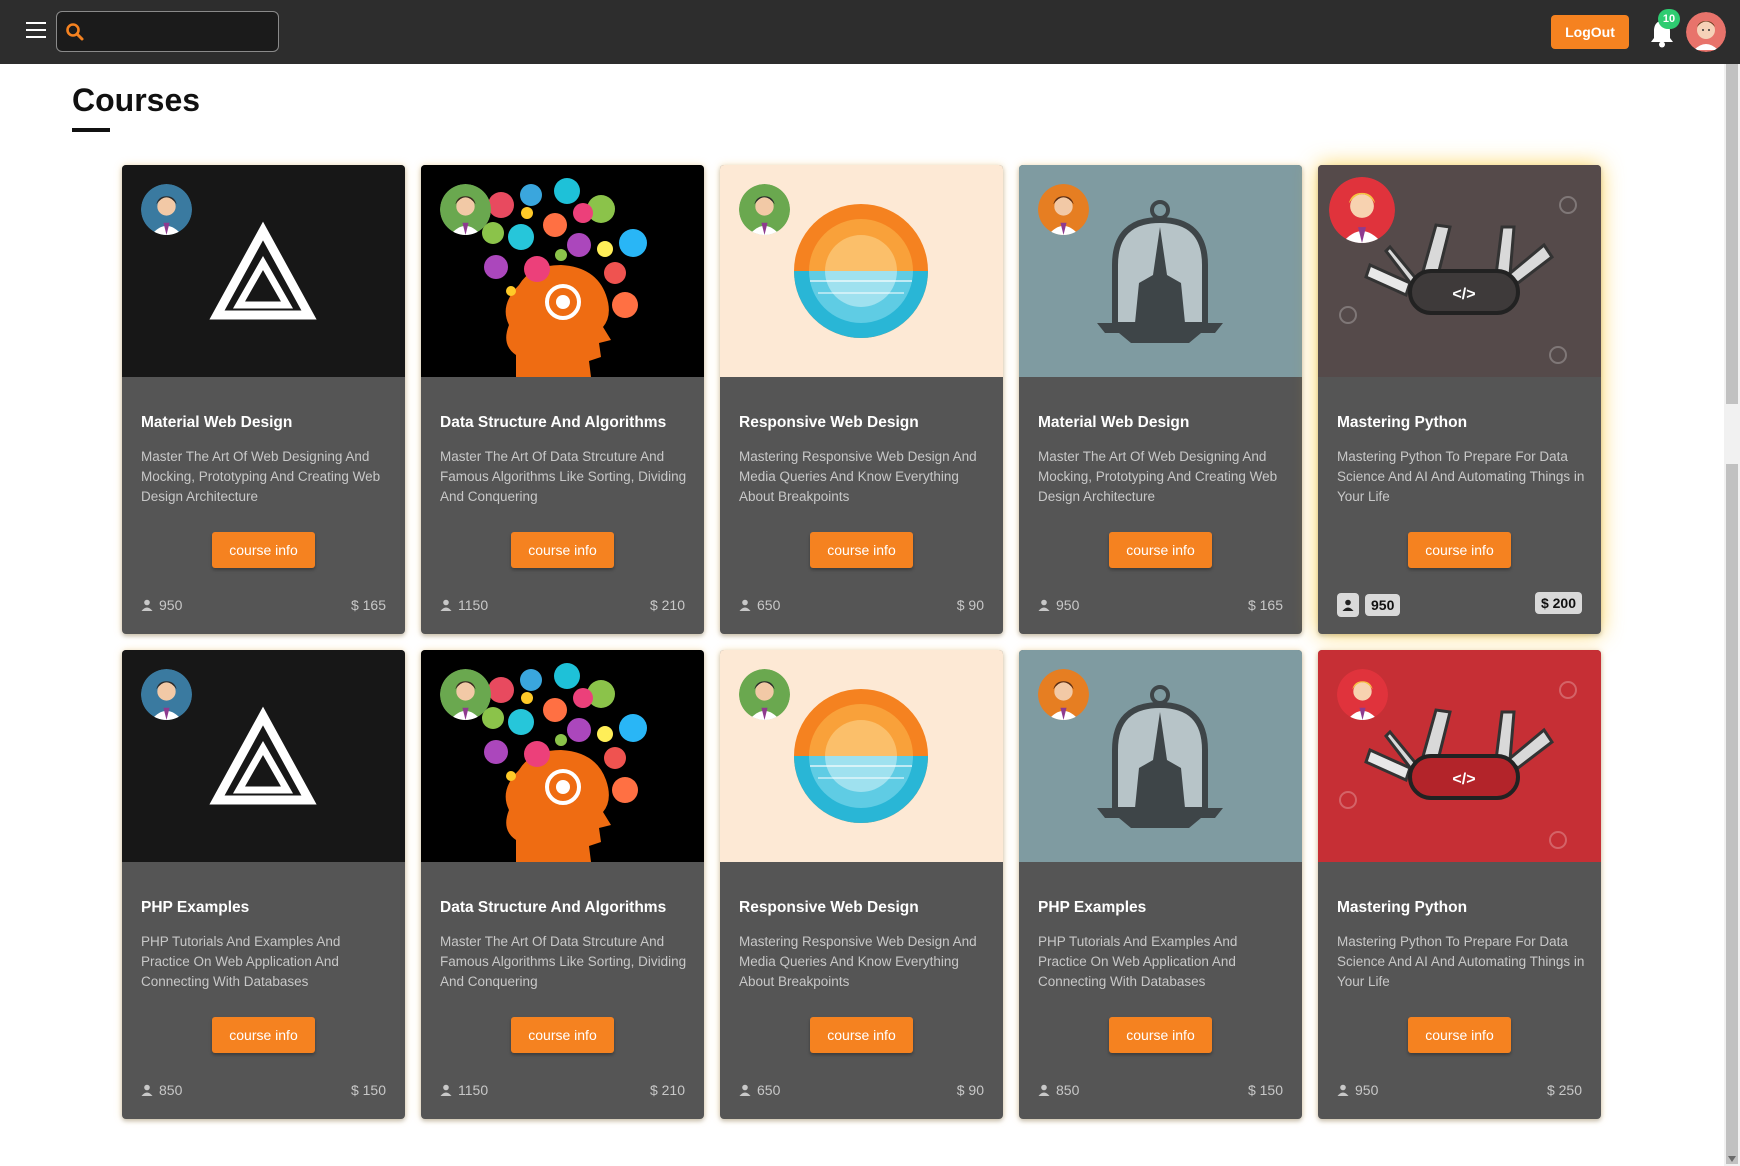 This screenshot has width=1740, height=1166. What do you see at coordinates (1732, 814) in the screenshot?
I see `scrollbar-track-lower` at bounding box center [1732, 814].